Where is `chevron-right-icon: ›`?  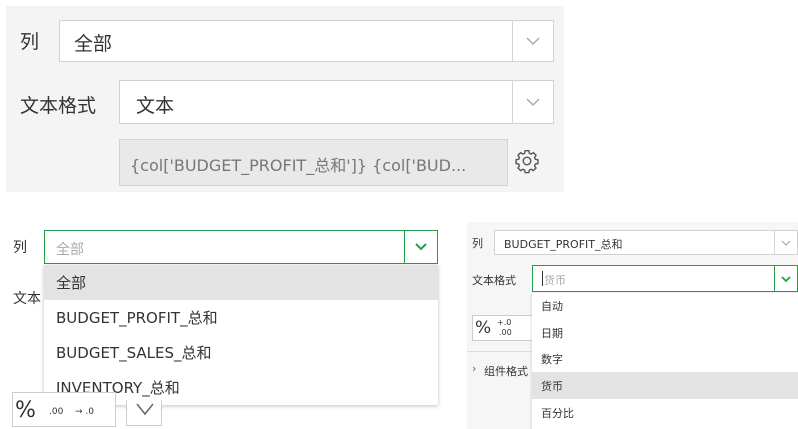
chevron-right-icon: › is located at coordinates (474, 368).